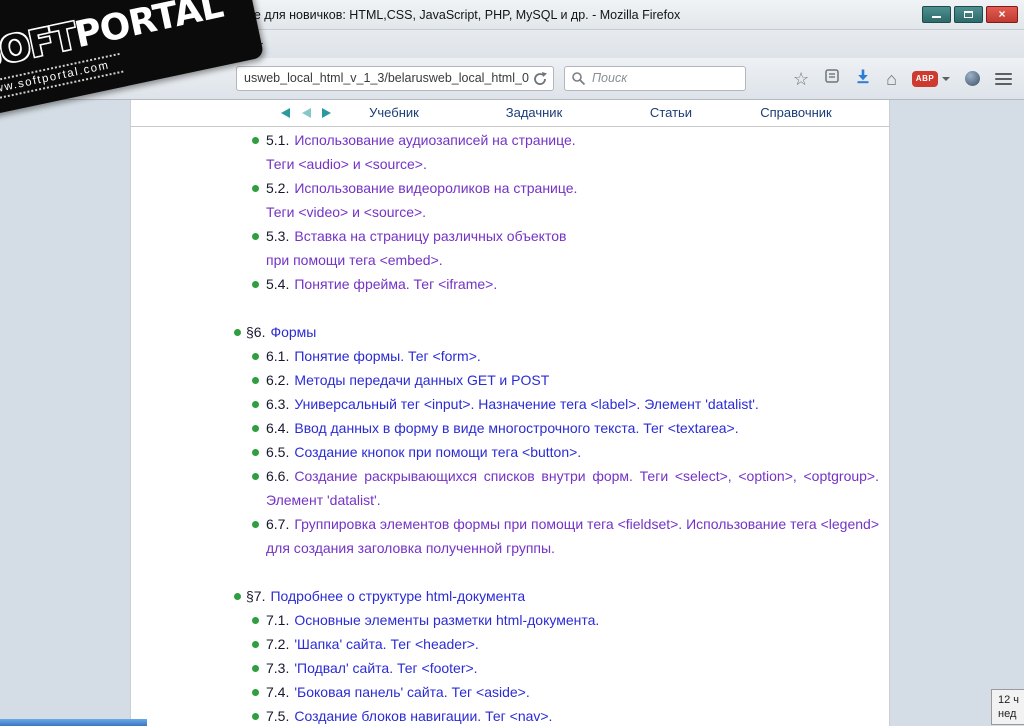 The height and width of the screenshot is (726, 1024). Describe the element at coordinates (278, 236) in the screenshot. I see `item-number: 5.3.` at that location.